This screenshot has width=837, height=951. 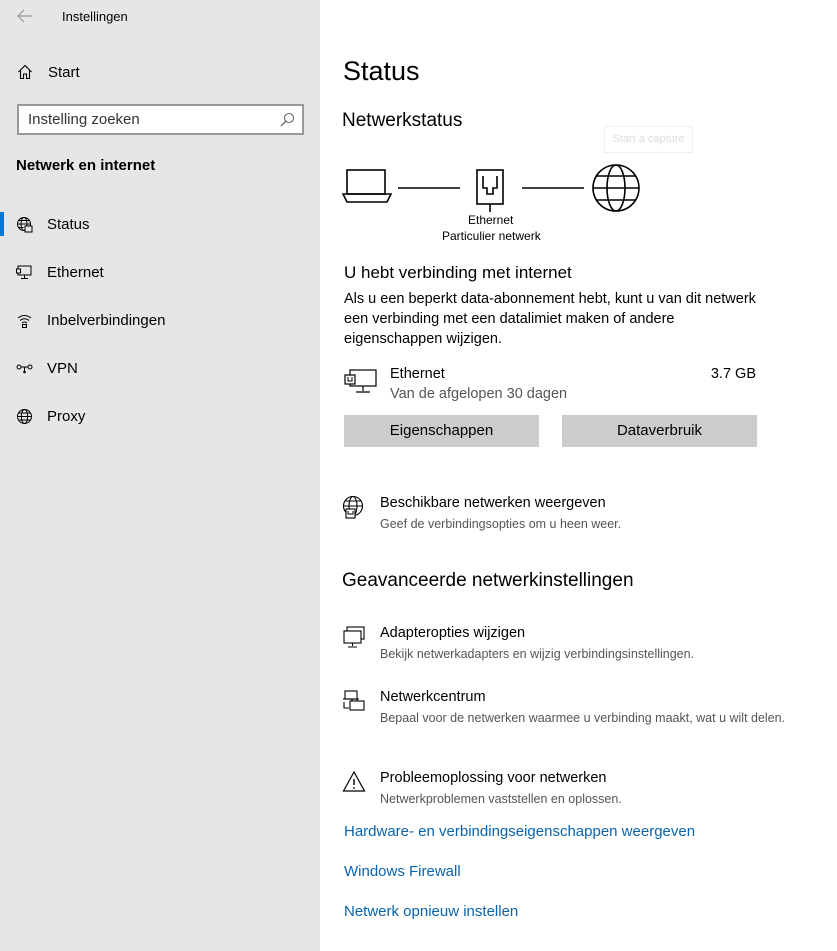 What do you see at coordinates (25, 72) in the screenshot?
I see `home-icon` at bounding box center [25, 72].